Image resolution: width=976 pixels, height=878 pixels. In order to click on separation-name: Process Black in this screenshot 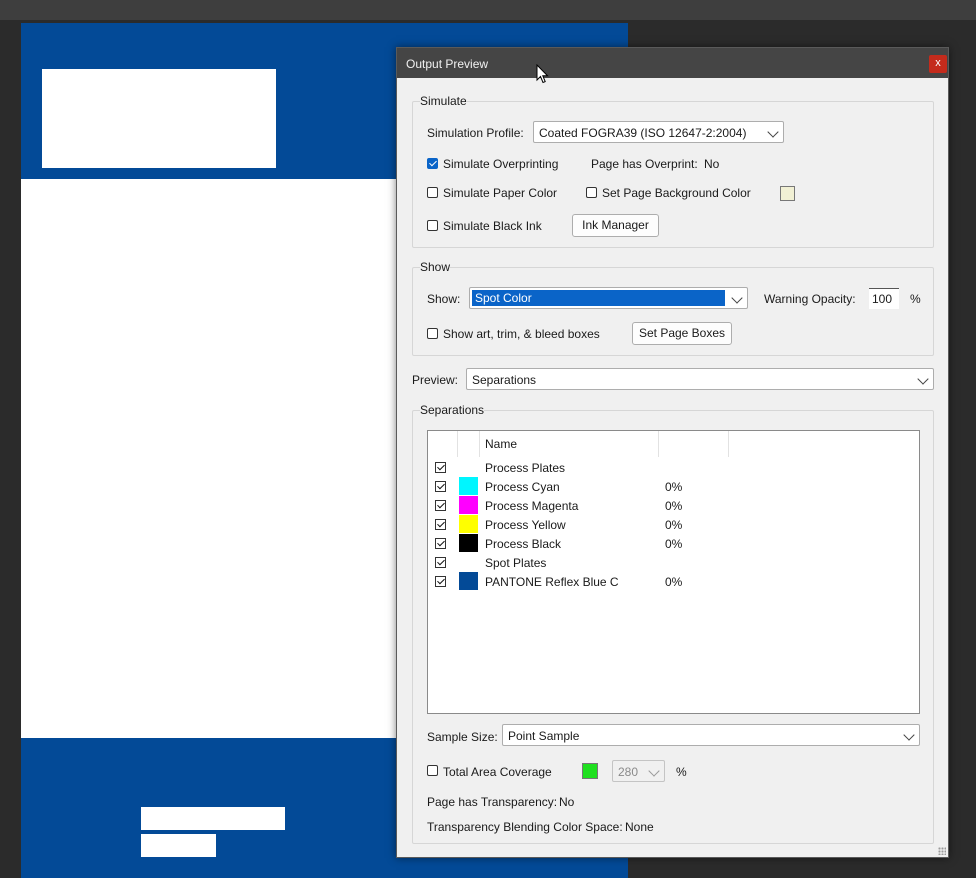, I will do `click(523, 544)`.